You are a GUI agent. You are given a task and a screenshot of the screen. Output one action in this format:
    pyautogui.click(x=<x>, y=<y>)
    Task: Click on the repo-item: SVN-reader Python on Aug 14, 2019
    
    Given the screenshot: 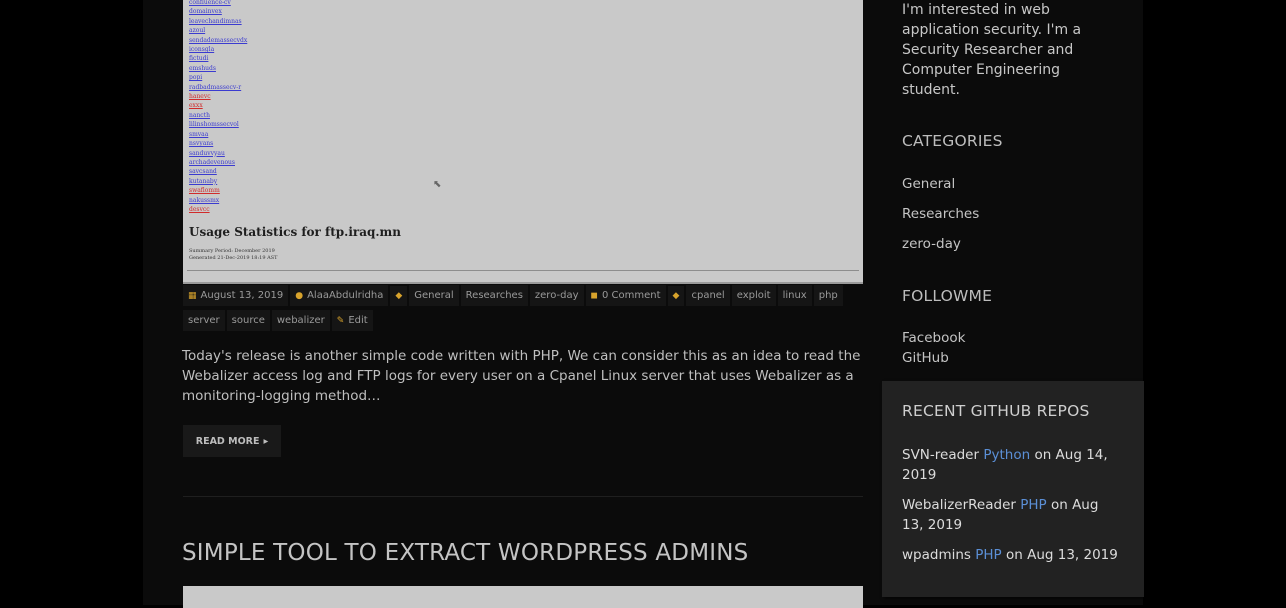 What is the action you would take?
    pyautogui.click(x=1012, y=465)
    